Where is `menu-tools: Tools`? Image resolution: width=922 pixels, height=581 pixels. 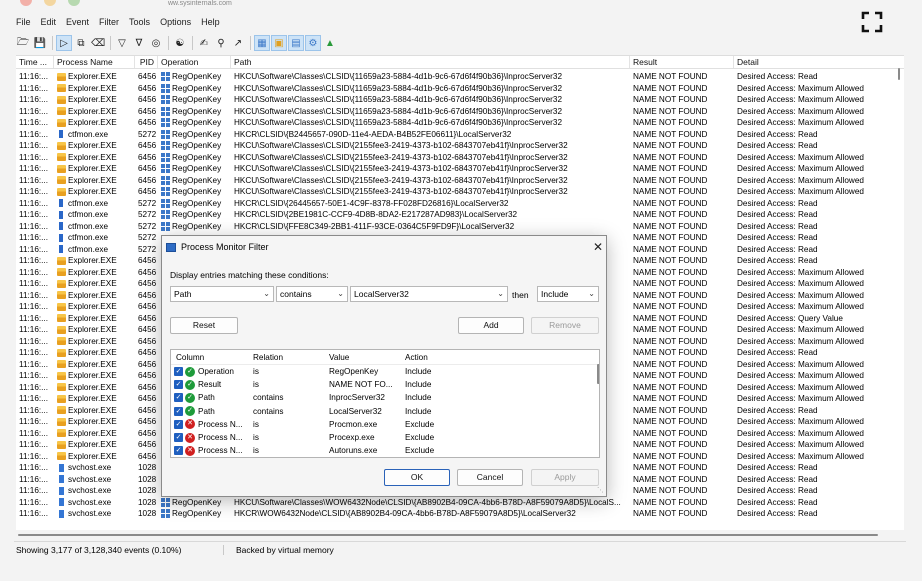
menu-tools: Tools is located at coordinates (139, 22).